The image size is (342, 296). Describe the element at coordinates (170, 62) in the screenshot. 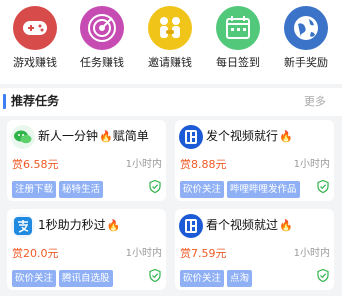

I see `nav-label: 邀请赚钱` at that location.